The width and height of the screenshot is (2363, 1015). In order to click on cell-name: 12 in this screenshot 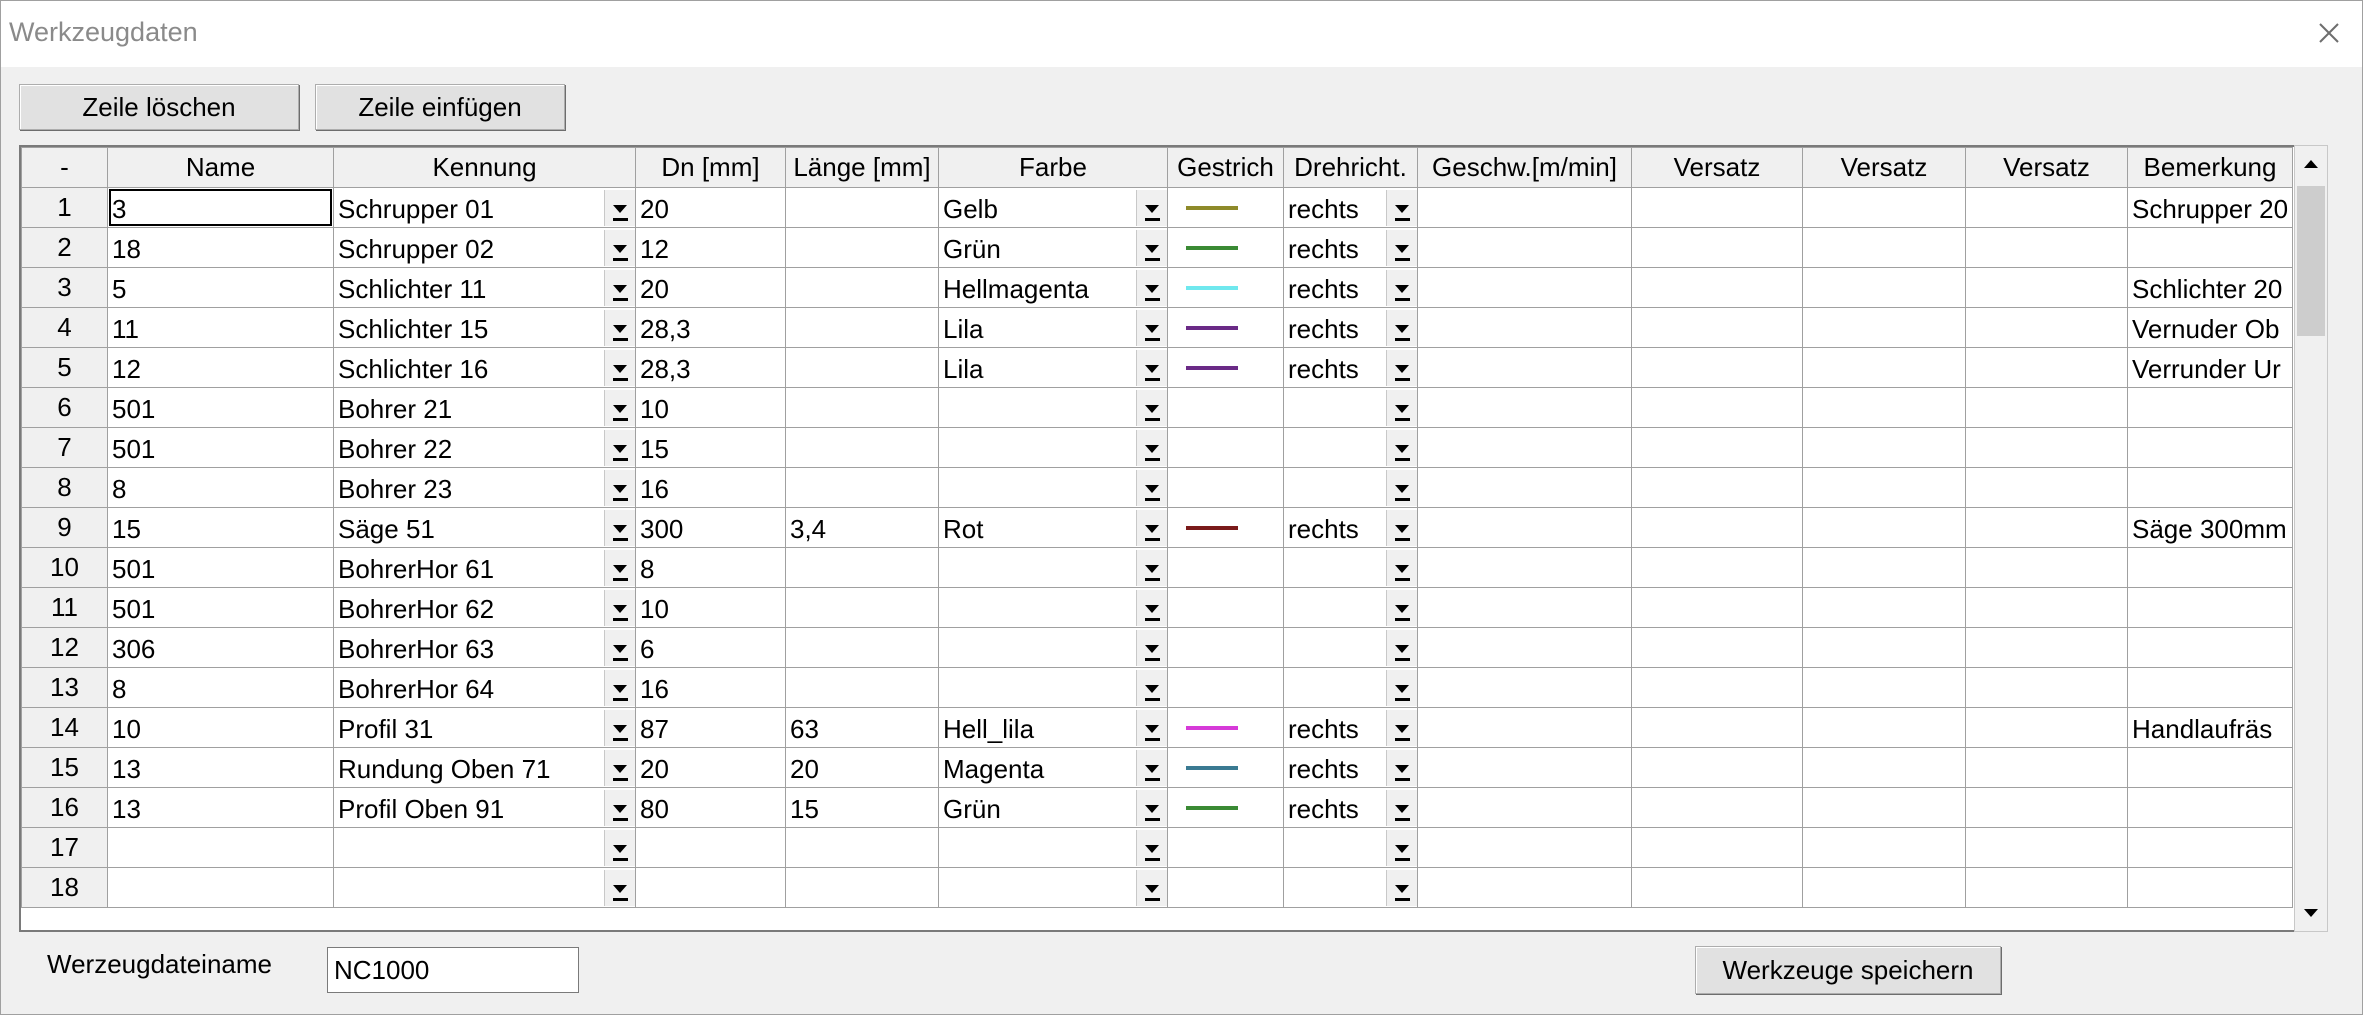, I will do `click(220, 367)`.